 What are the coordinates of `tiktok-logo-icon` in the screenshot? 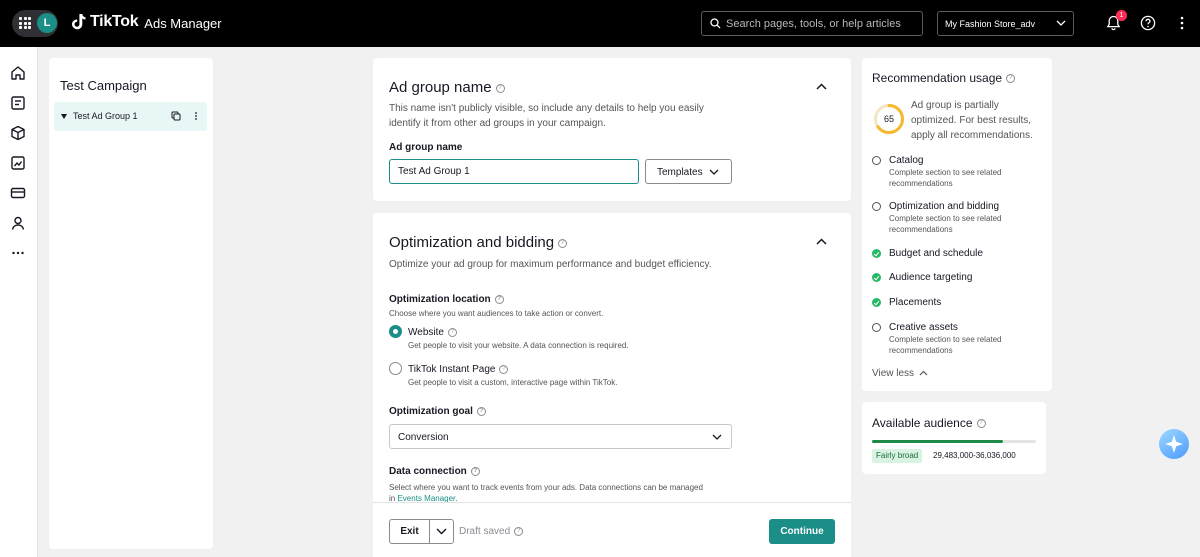 It's located at (79, 22).